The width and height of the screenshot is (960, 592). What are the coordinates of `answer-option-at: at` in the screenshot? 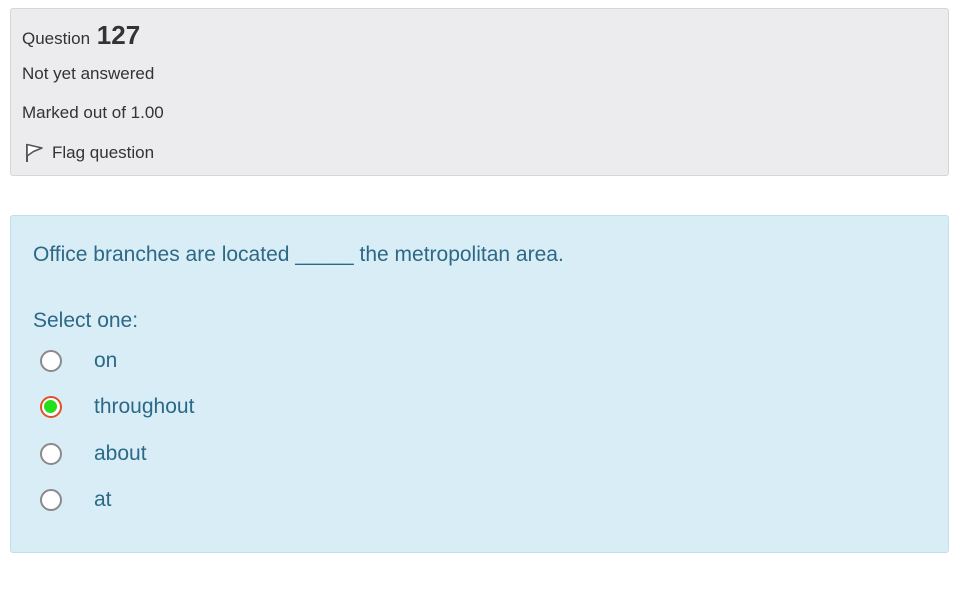 It's located at (76, 500).